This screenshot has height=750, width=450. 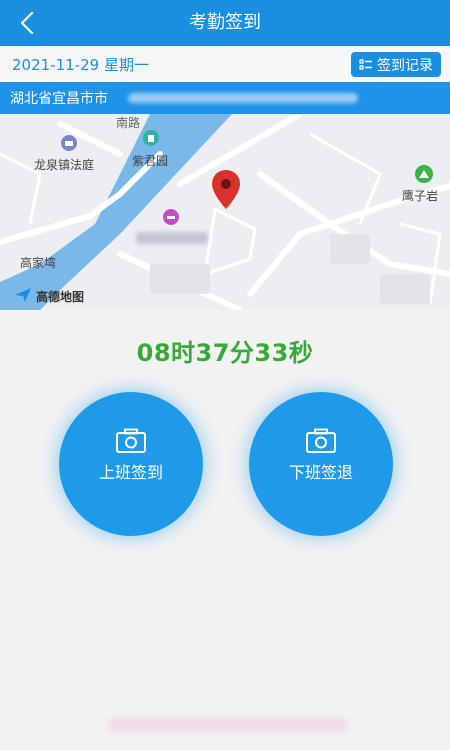 I want to click on check-in-button: 上班签到, so click(x=131, y=464).